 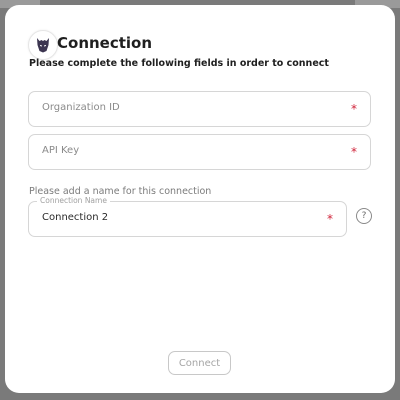 I want to click on help-icon: ?, so click(x=364, y=216).